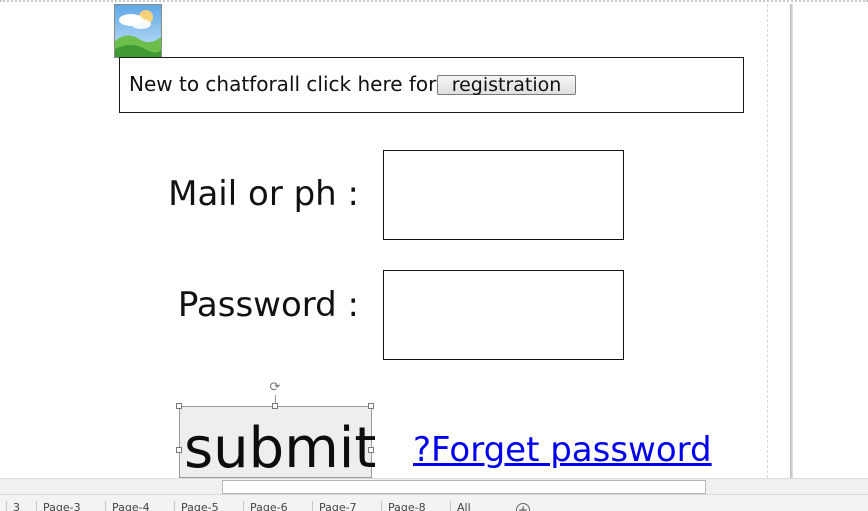 The height and width of the screenshot is (511, 868). What do you see at coordinates (268, 506) in the screenshot?
I see `page-tab: Page-6` at bounding box center [268, 506].